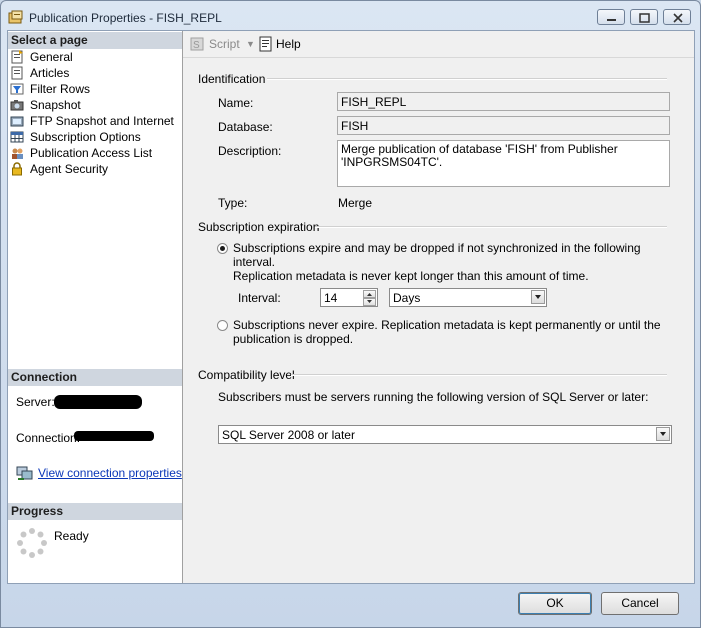 This screenshot has height=628, width=701. Describe the element at coordinates (259, 298) in the screenshot. I see `interval-label: Interval:` at that location.